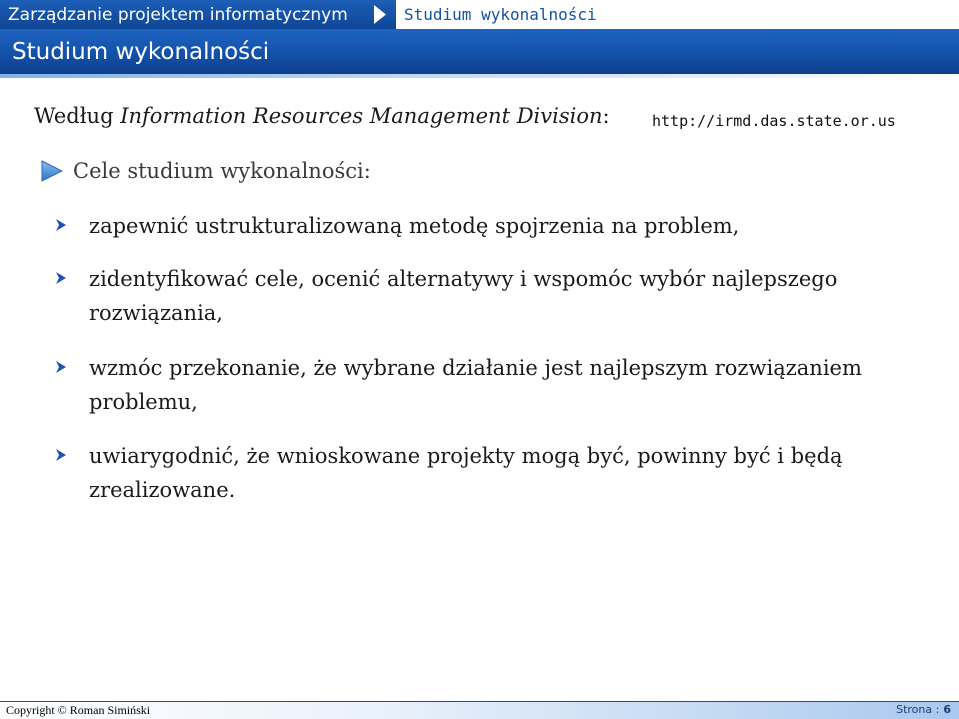 The height and width of the screenshot is (719, 959). I want to click on footer-page-indicator: Strona :6, so click(923, 709).